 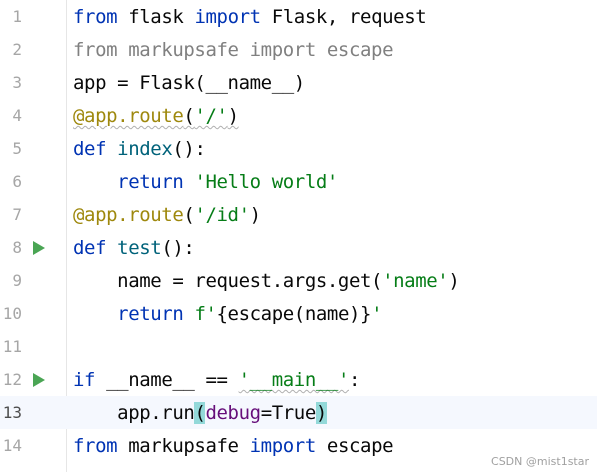 I want to click on code-line: 3 app = Flask(__name__), so click(x=298, y=82).